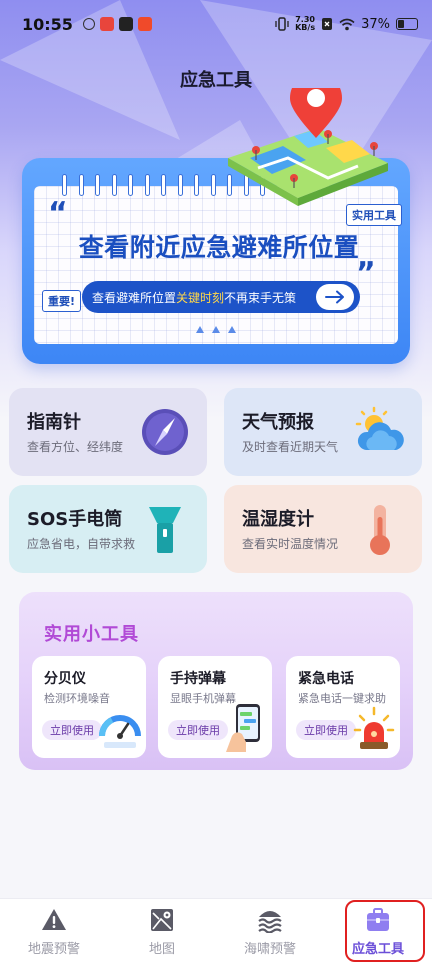 Image resolution: width=432 pixels, height=964 pixels. What do you see at coordinates (407, 24) in the screenshot?
I see `battery-icon` at bounding box center [407, 24].